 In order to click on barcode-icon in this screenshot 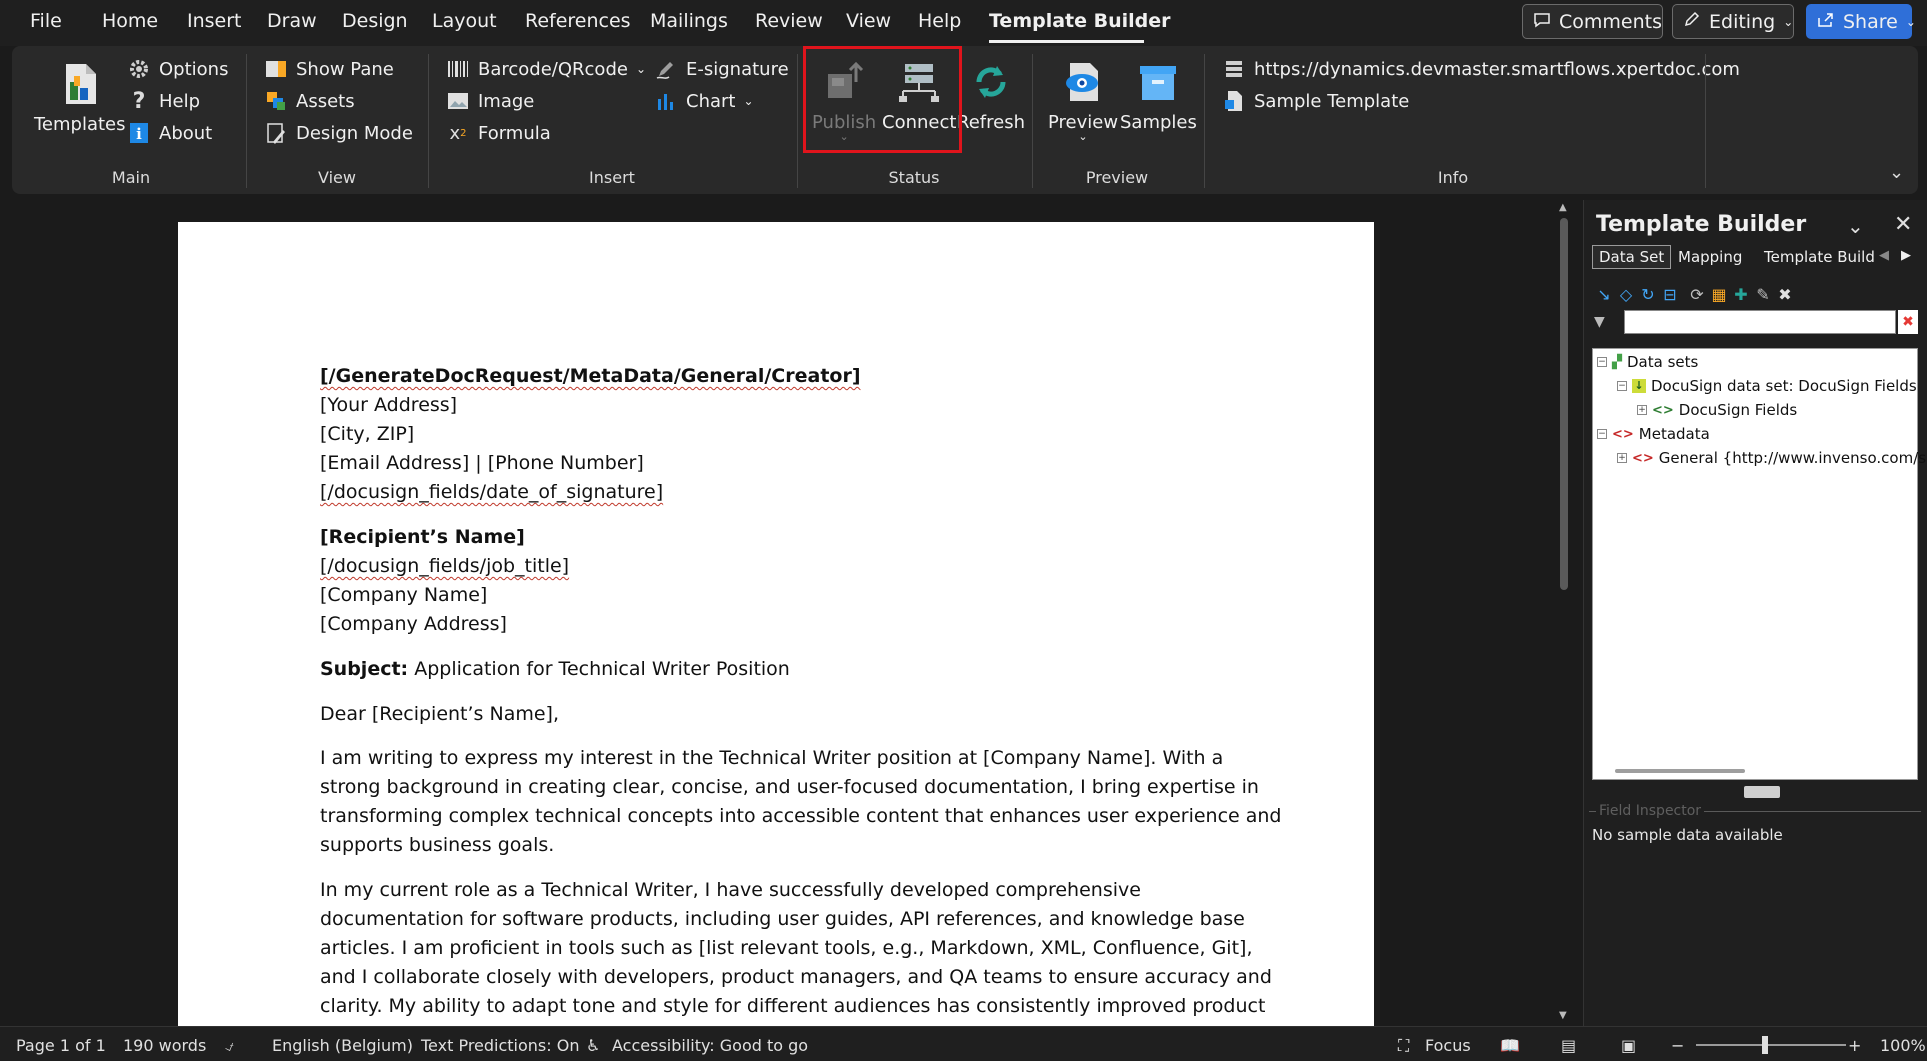, I will do `click(458, 69)`.